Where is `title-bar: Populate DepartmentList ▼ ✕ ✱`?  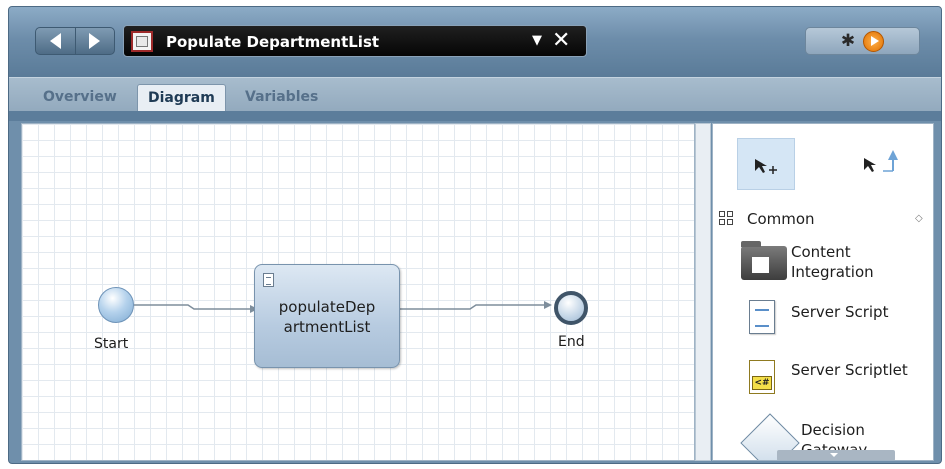
title-bar: Populate DepartmentList ▼ ✕ ✱ is located at coordinates (475, 42).